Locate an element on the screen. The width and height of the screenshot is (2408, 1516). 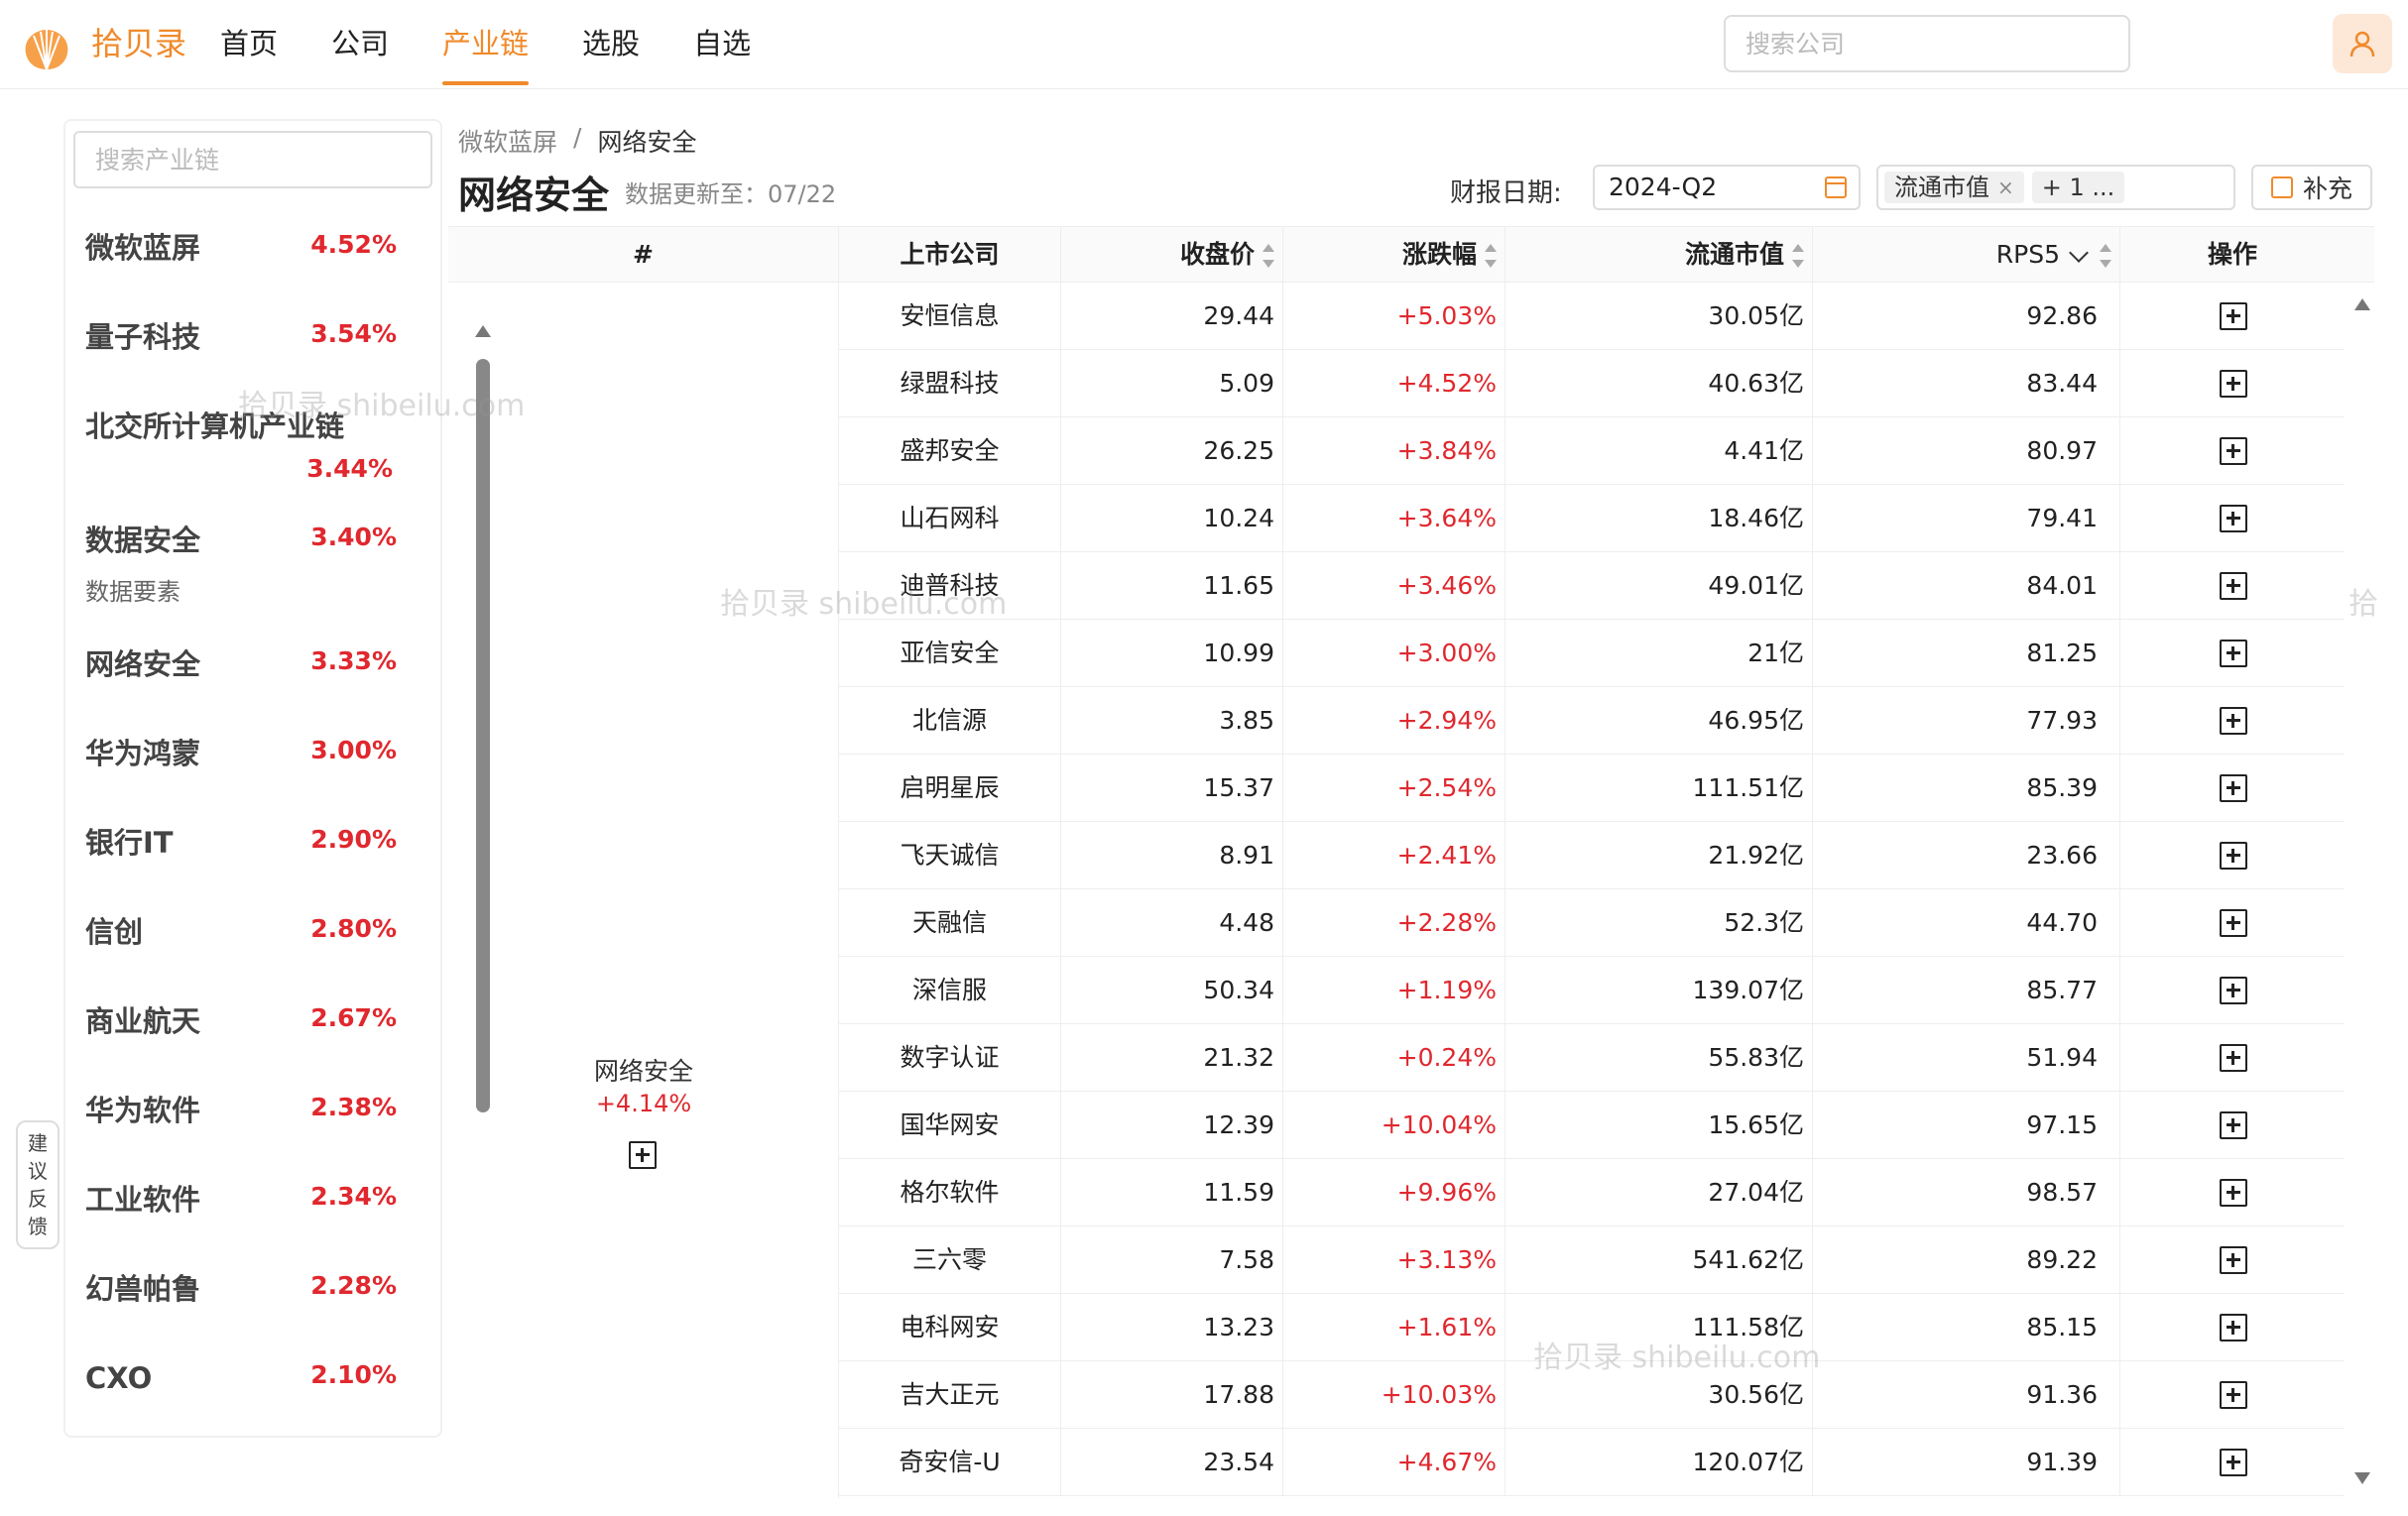
chain-item: 信创 2.80% is located at coordinates (238, 937).